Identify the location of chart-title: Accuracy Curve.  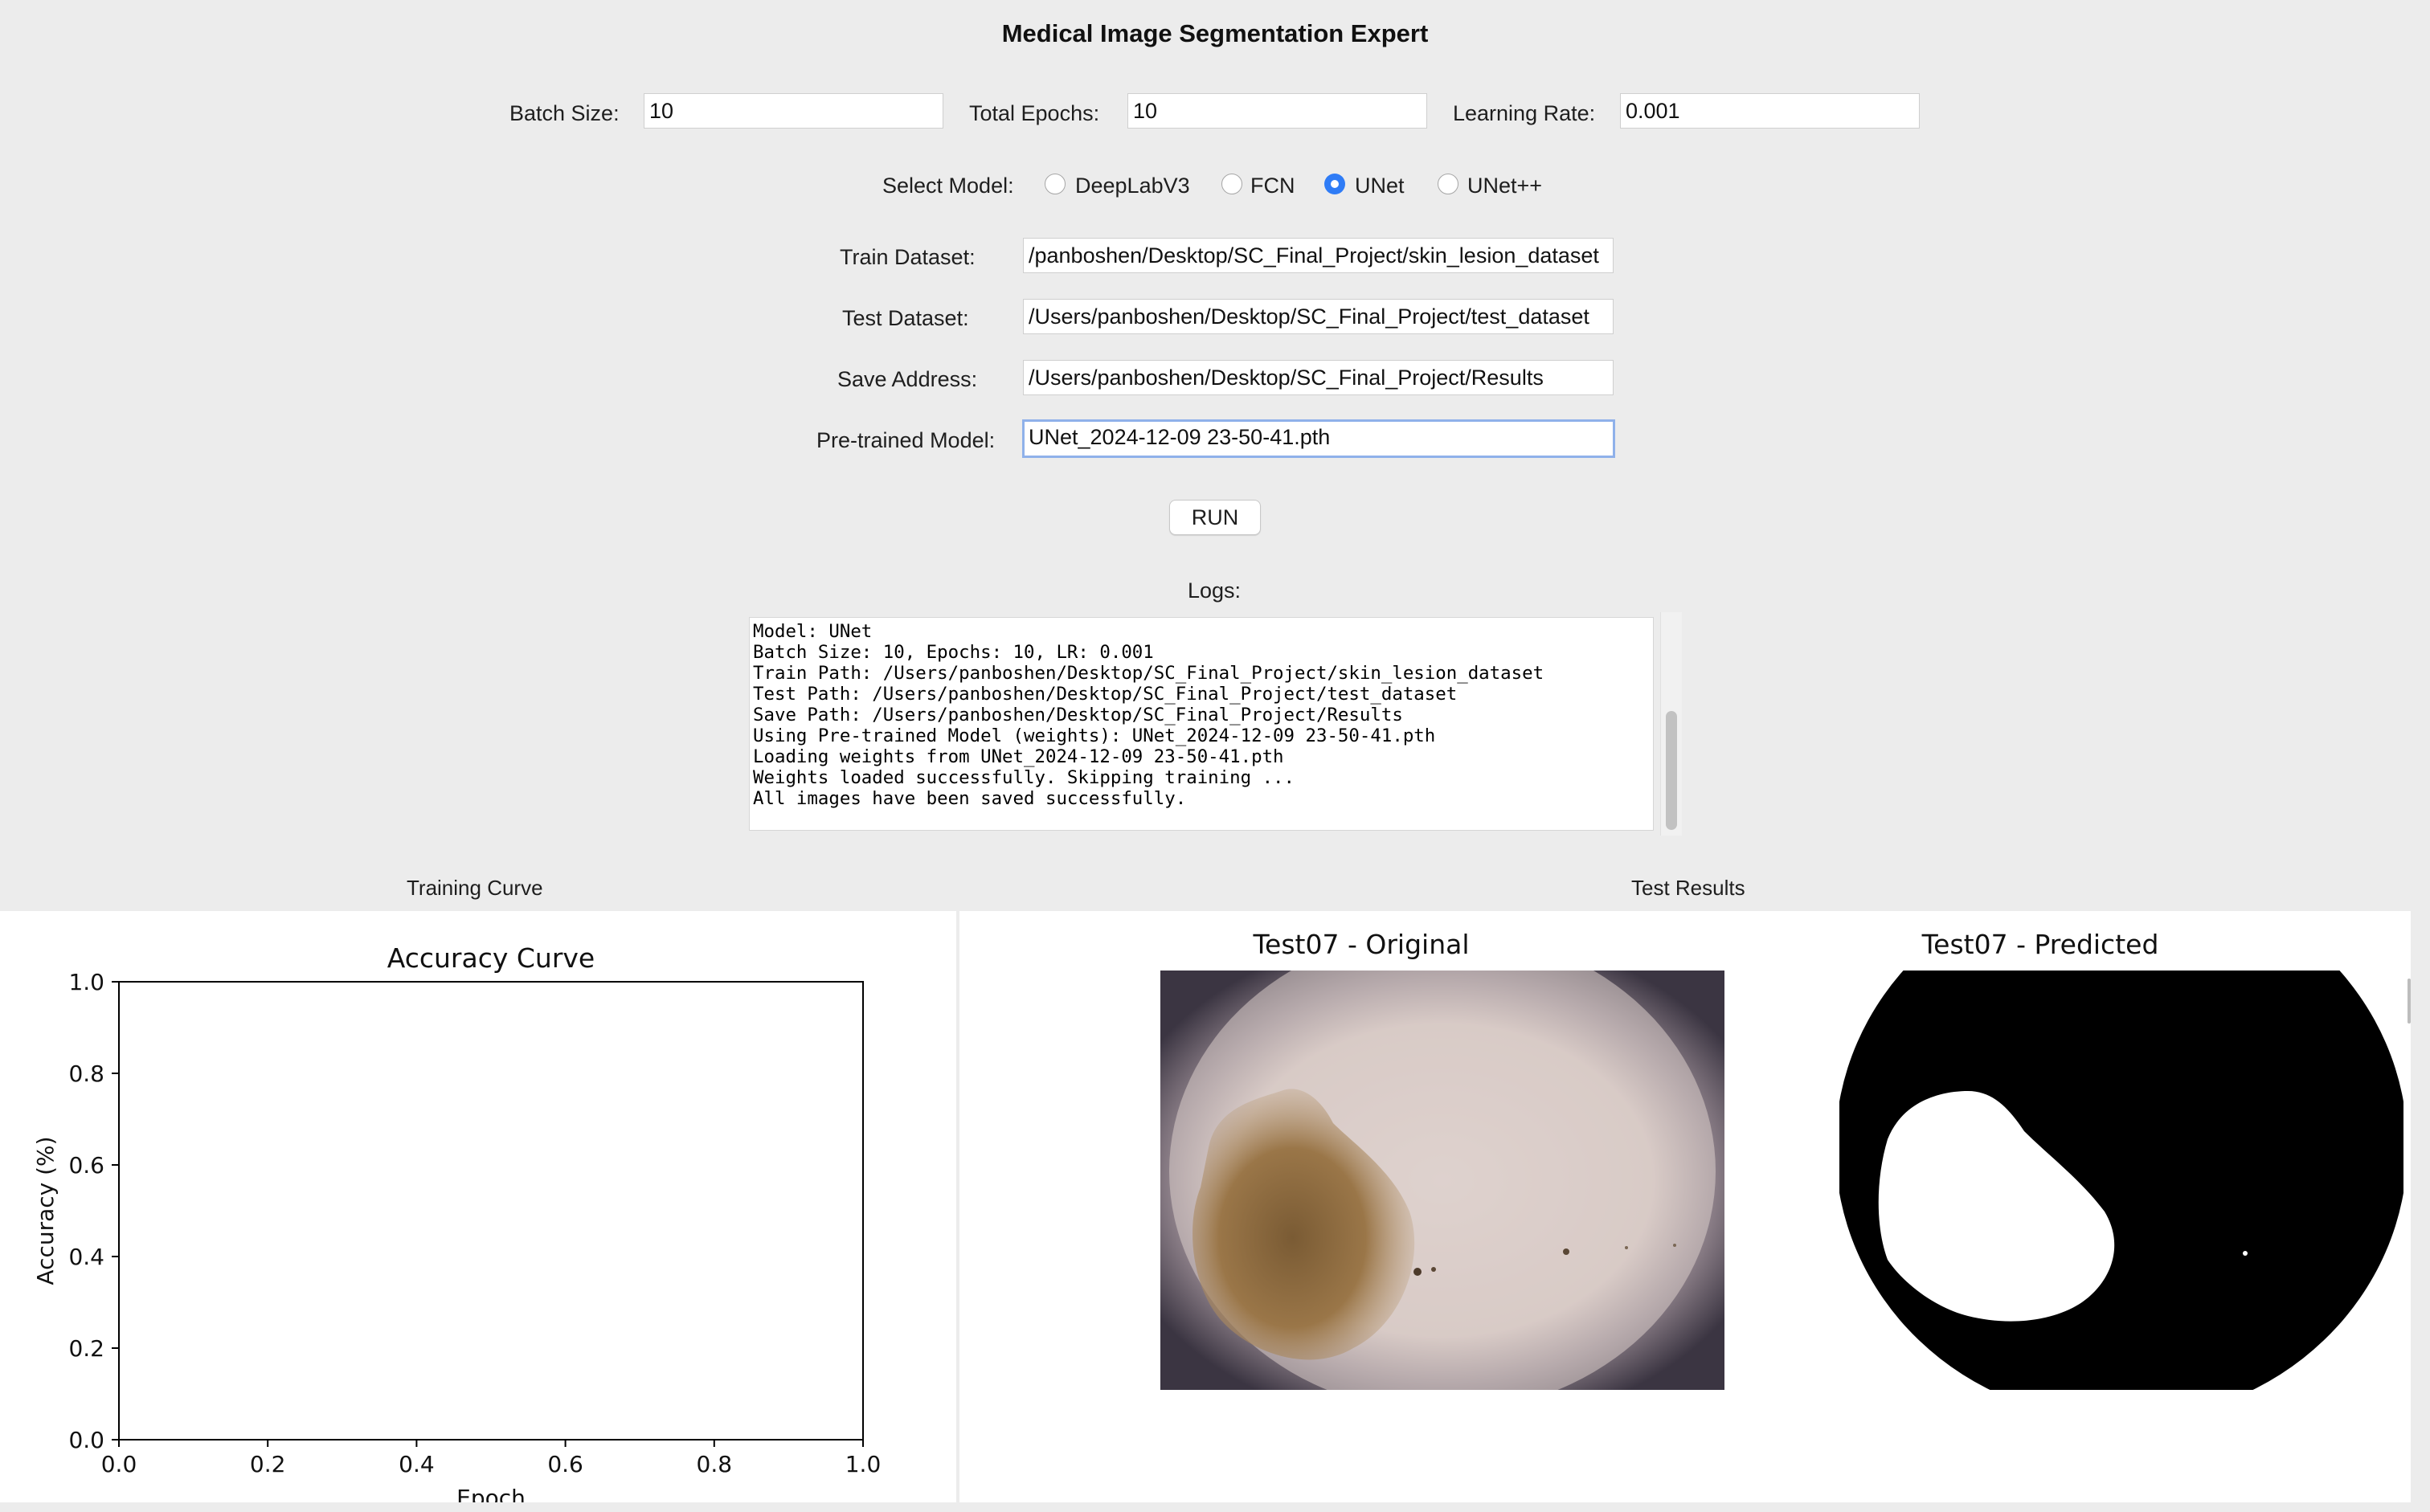
(491, 958).